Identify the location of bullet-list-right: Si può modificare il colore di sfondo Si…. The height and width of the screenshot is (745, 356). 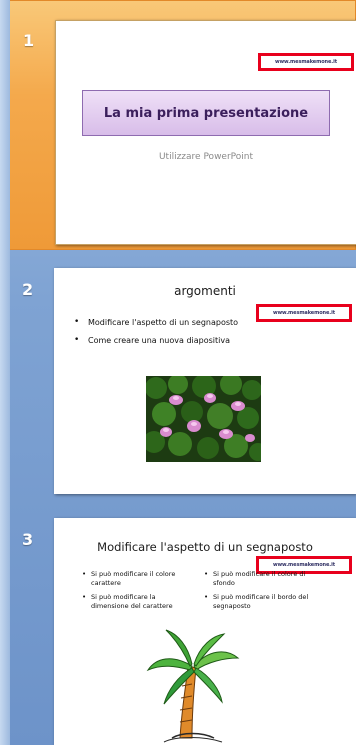
(256, 593).